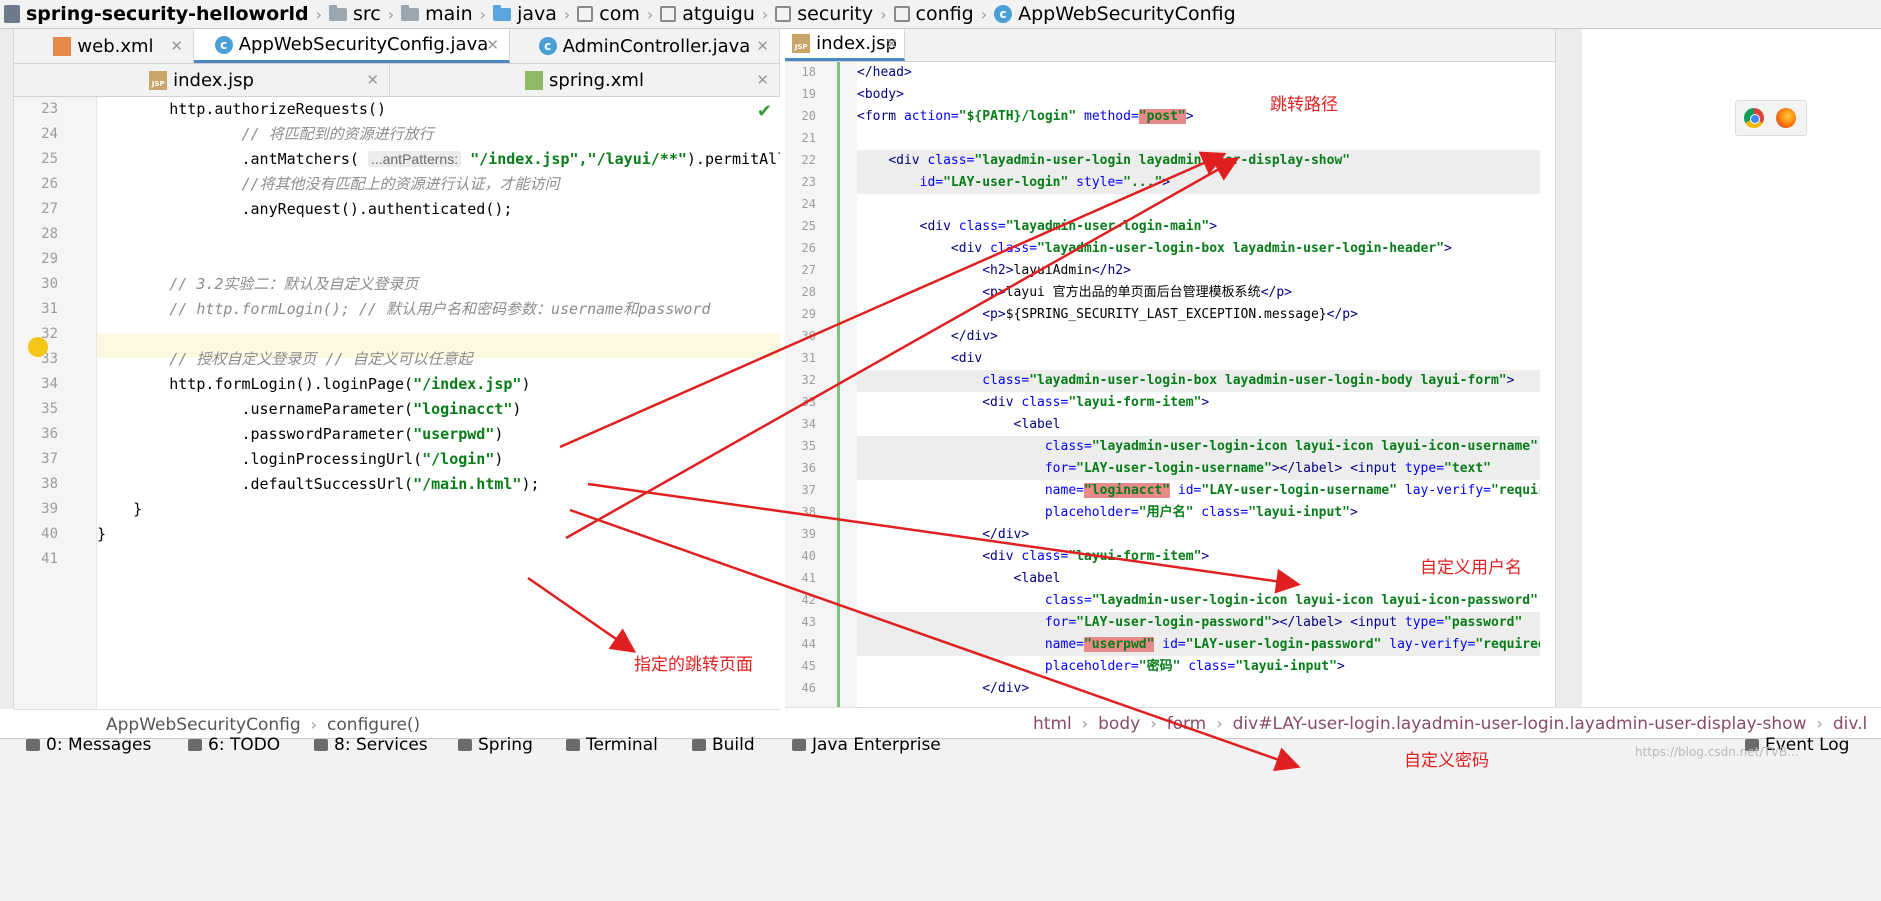 The image size is (1881, 901). Describe the element at coordinates (1471, 568) in the screenshot. I see `annotation-custom-username: 自定义用户名` at that location.